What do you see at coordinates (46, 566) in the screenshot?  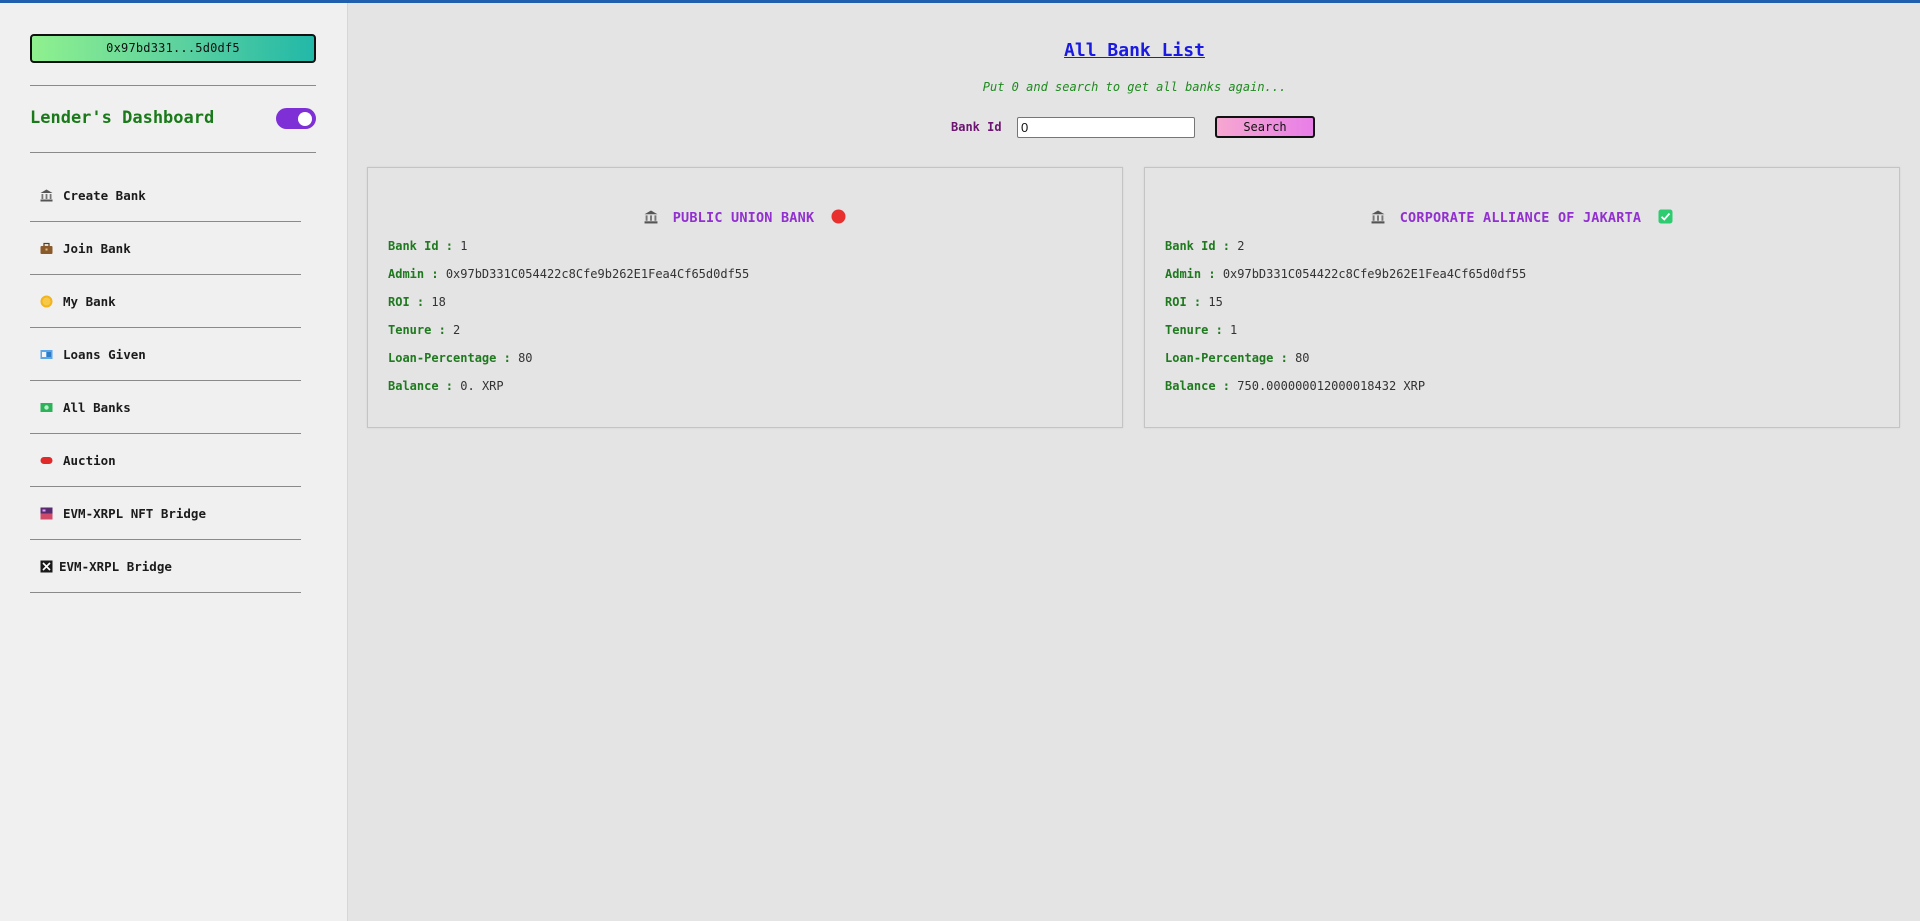 I see `bridge-icon` at bounding box center [46, 566].